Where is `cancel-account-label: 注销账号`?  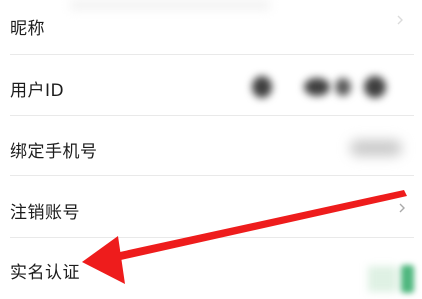 cancel-account-label: 注销账号 is located at coordinates (45, 213).